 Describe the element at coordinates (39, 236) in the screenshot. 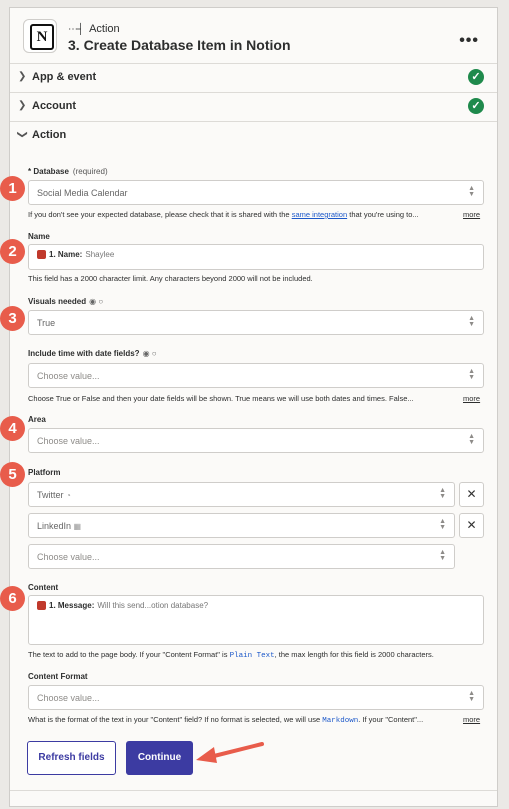

I see `name-label: Name` at that location.